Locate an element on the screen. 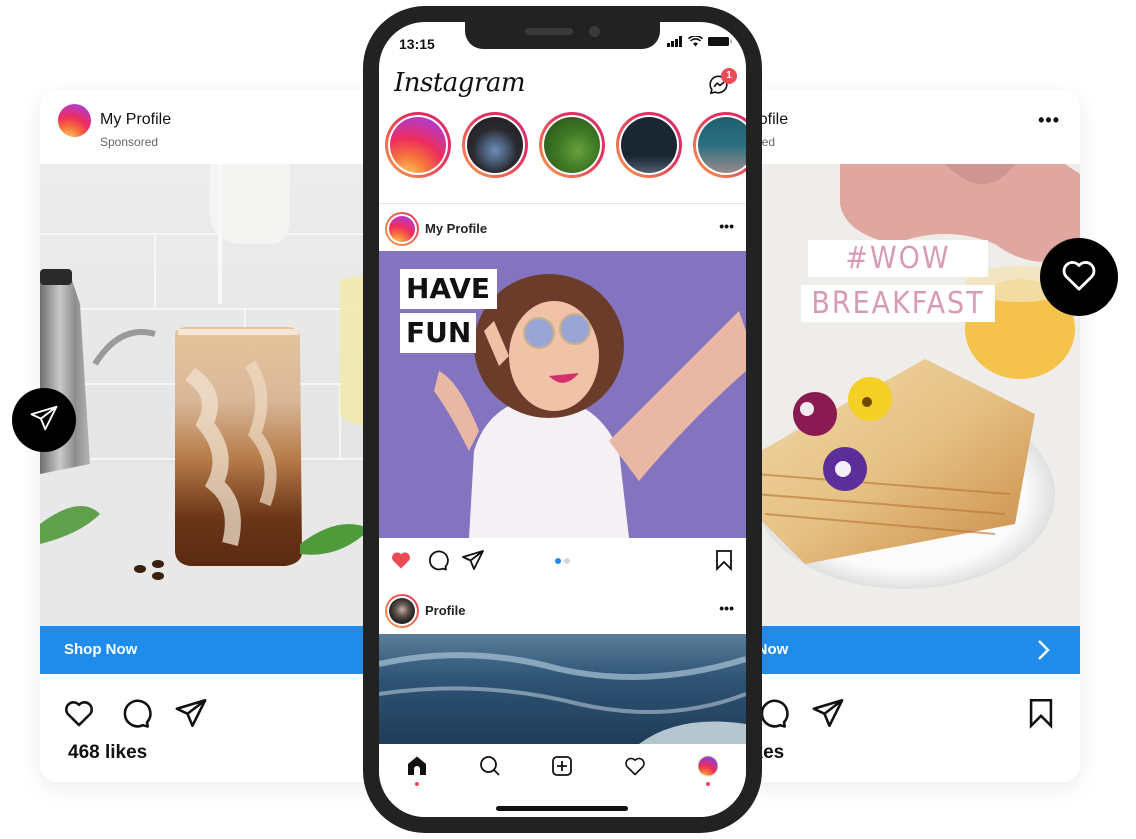 The height and width of the screenshot is (839, 1136). post-actions is located at coordinates (562, 560).